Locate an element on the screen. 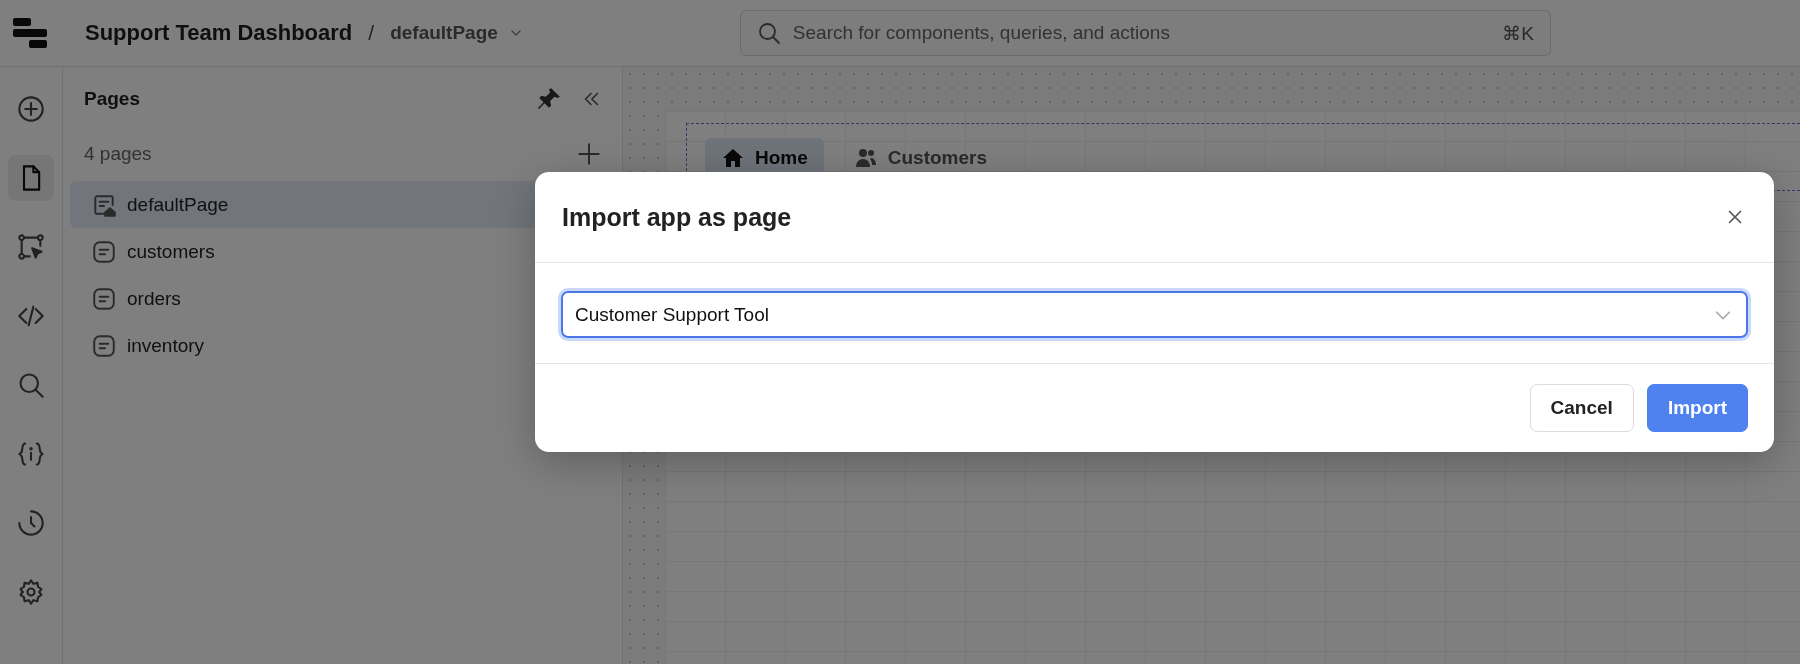 Image resolution: width=1800 pixels, height=664 pixels. app-select: Customer Support Tool is located at coordinates (1154, 314).